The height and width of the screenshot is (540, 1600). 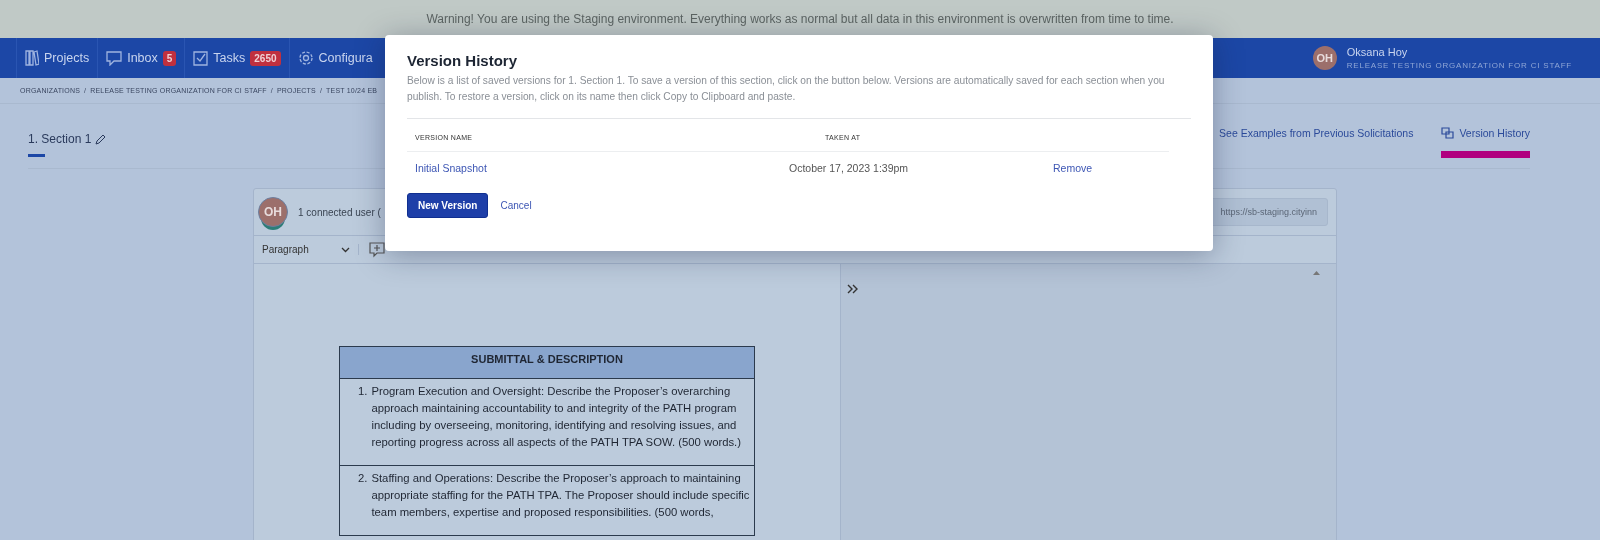 I want to click on nav-link: Inbox 5, so click(x=141, y=58).